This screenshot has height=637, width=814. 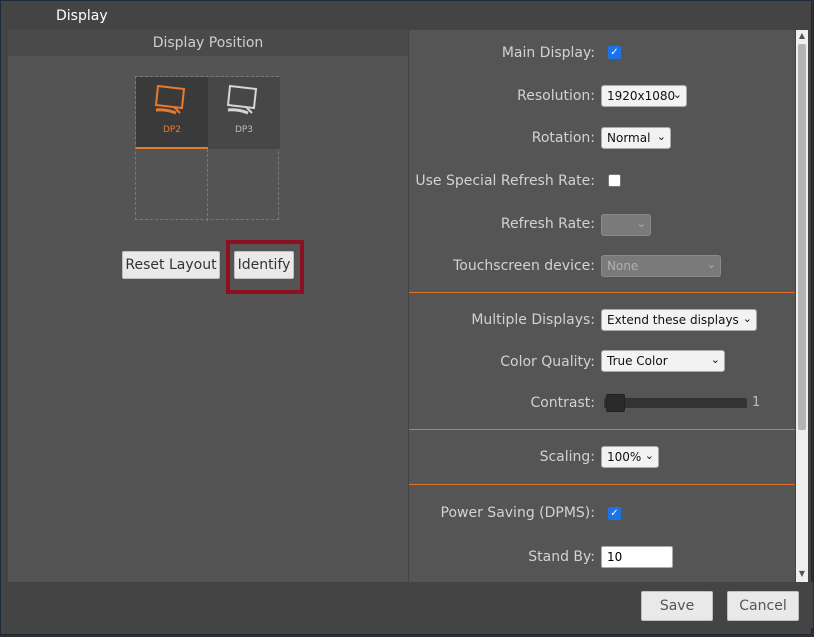 I want to click on color-quality-select: True Color ⌄, so click(x=663, y=361).